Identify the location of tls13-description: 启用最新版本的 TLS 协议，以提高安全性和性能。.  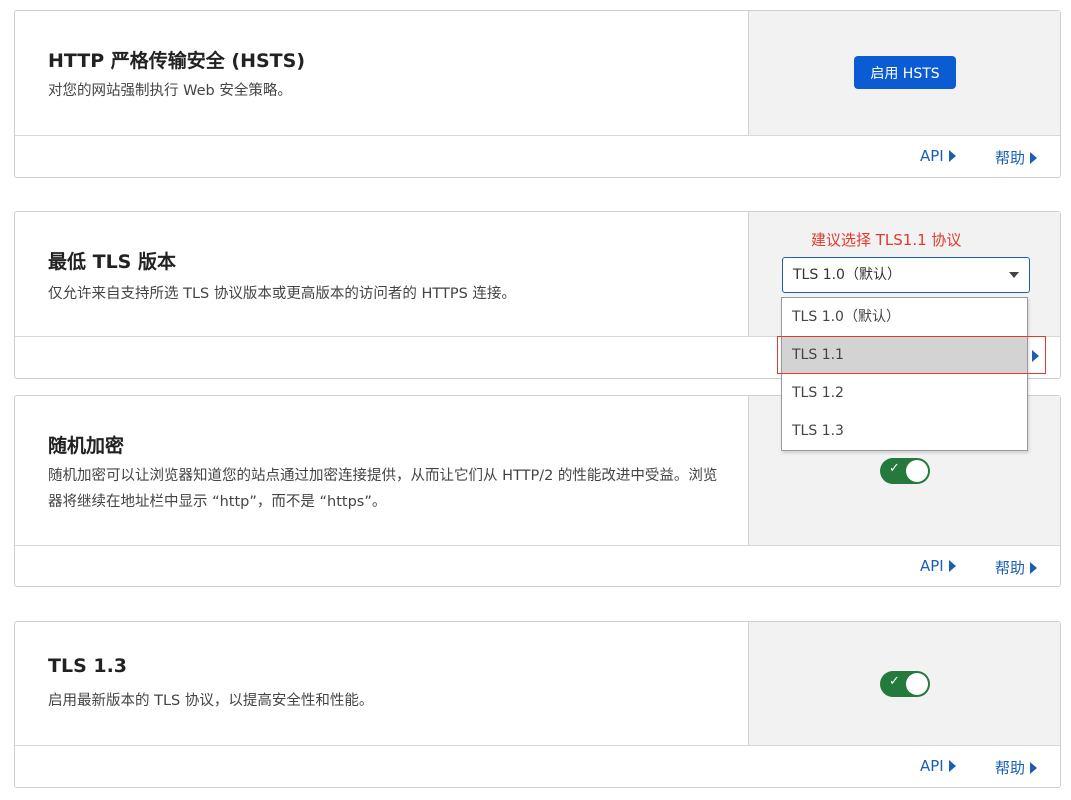
(211, 701).